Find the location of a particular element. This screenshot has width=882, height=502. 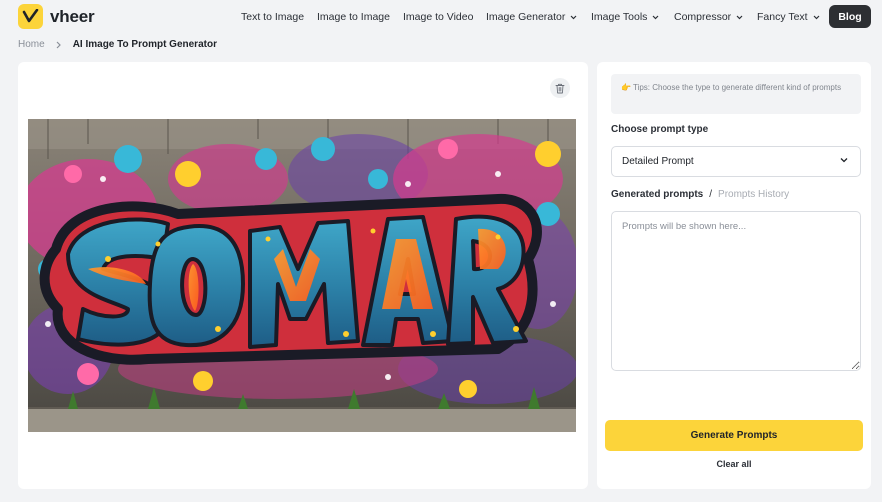

nav-image-to-video: Image to Video is located at coordinates (438, 17).